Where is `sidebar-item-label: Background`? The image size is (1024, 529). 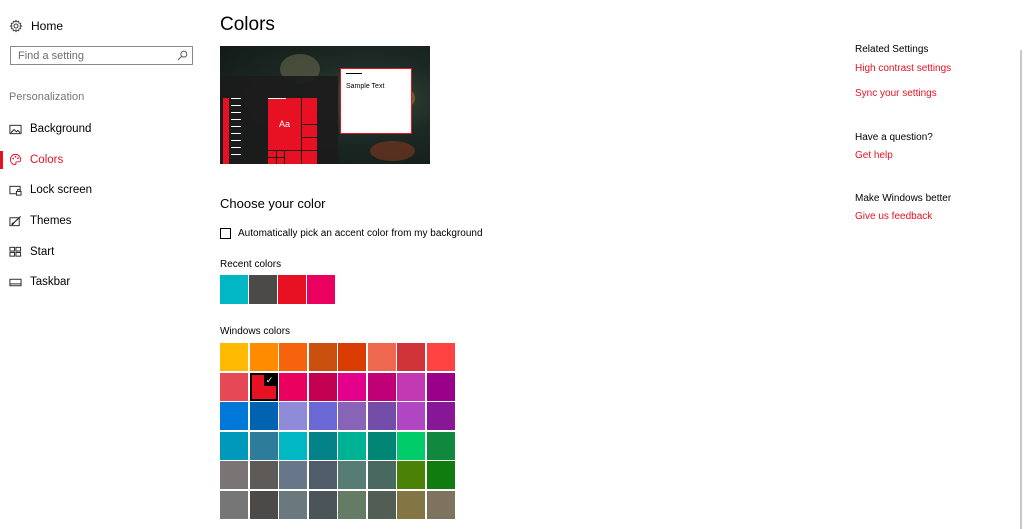 sidebar-item-label: Background is located at coordinates (61, 129).